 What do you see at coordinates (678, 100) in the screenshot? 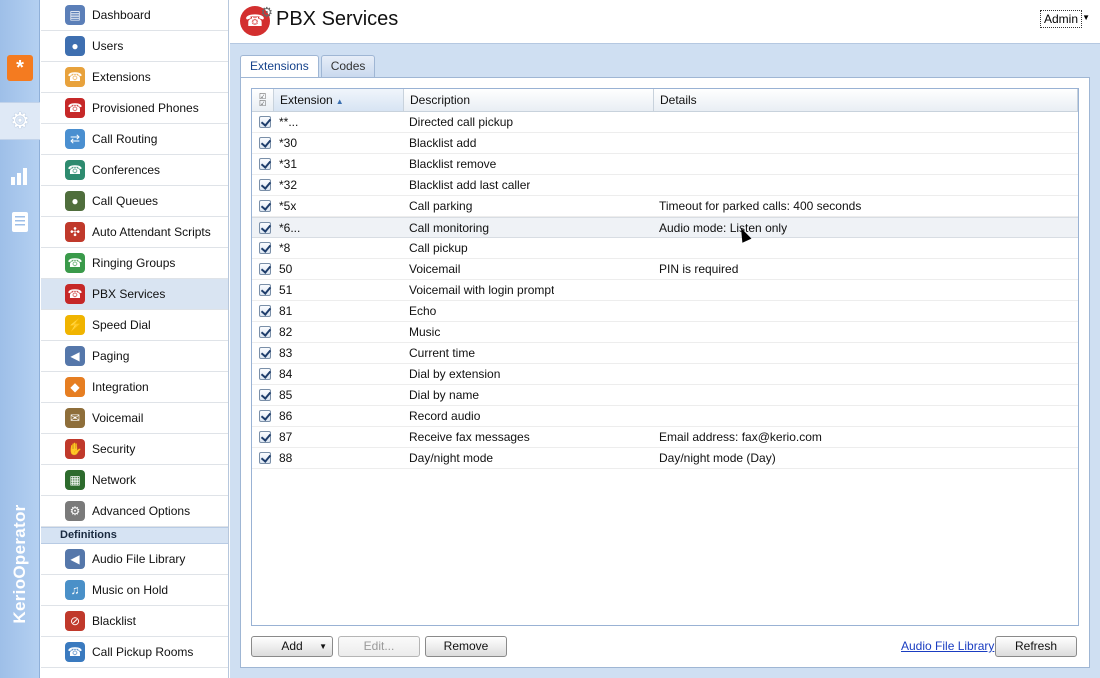
I see `column-header-details-label: Details` at bounding box center [678, 100].